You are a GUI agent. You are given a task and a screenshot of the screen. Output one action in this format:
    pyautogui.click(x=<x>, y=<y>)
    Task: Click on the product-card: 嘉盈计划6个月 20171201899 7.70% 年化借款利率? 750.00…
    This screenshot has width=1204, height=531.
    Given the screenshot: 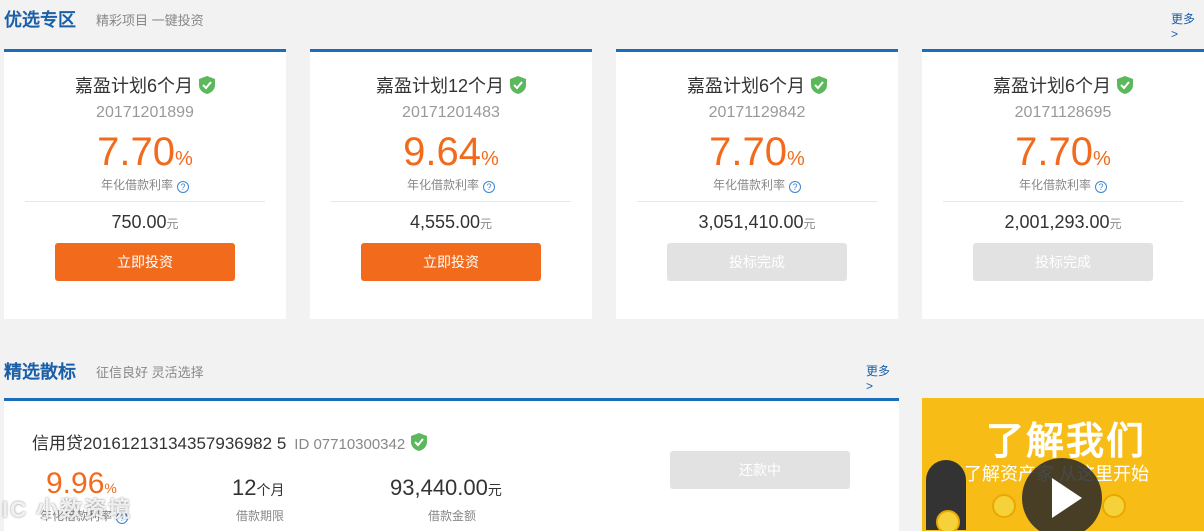 What is the action you would take?
    pyautogui.click(x=145, y=184)
    